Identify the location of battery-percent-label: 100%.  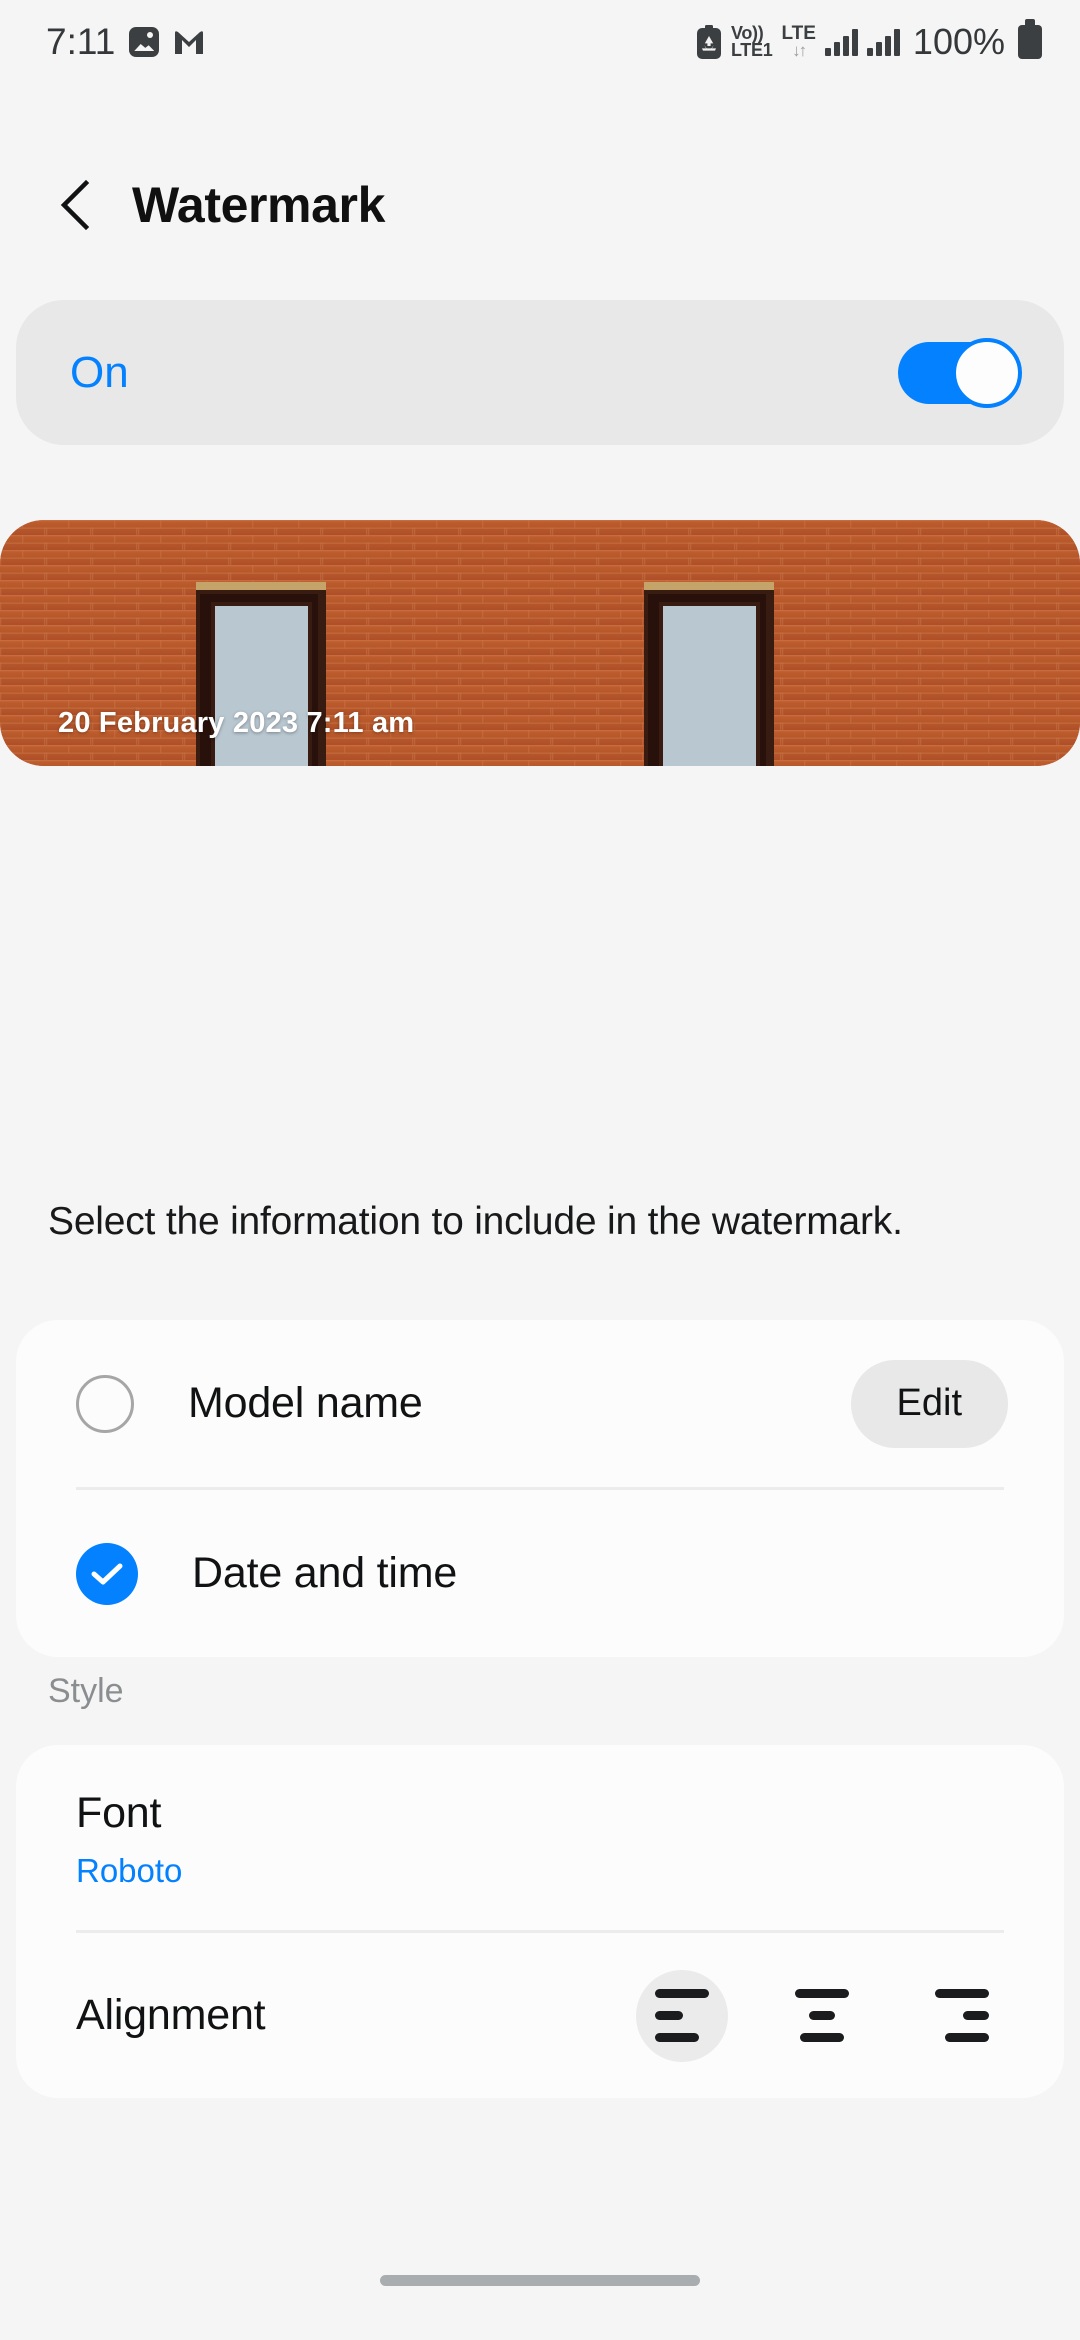
(958, 41).